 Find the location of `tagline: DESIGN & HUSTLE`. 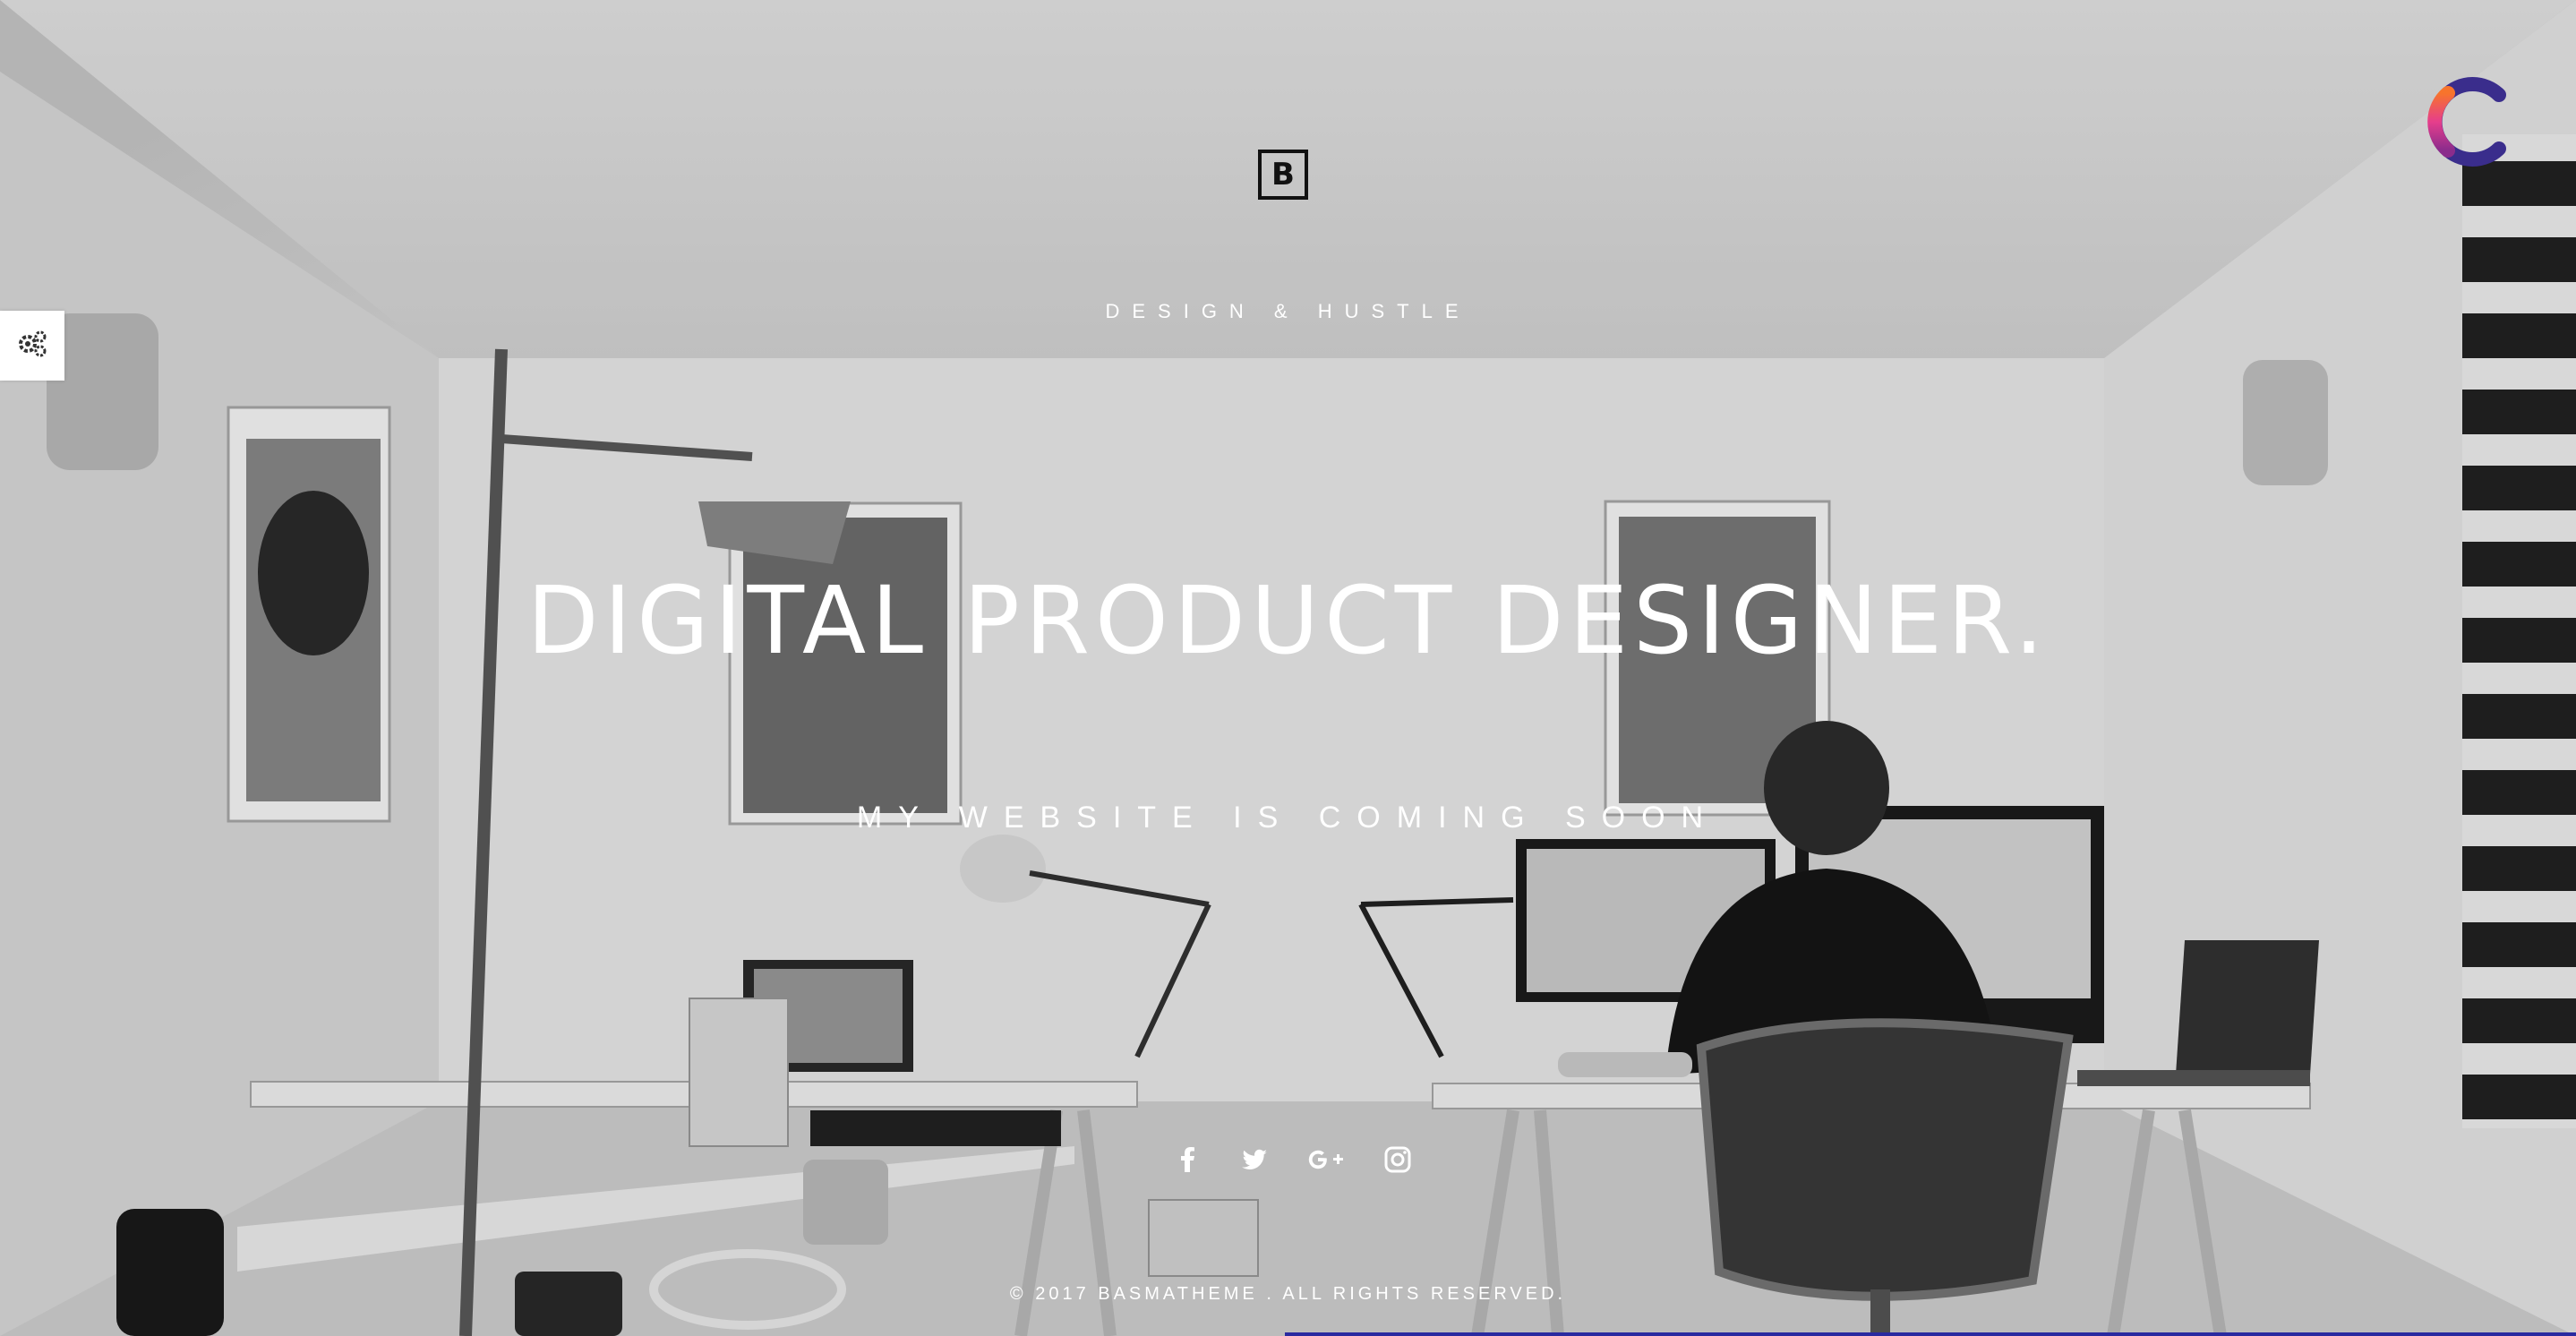

tagline: DESIGN & HUSTLE is located at coordinates (1288, 311).